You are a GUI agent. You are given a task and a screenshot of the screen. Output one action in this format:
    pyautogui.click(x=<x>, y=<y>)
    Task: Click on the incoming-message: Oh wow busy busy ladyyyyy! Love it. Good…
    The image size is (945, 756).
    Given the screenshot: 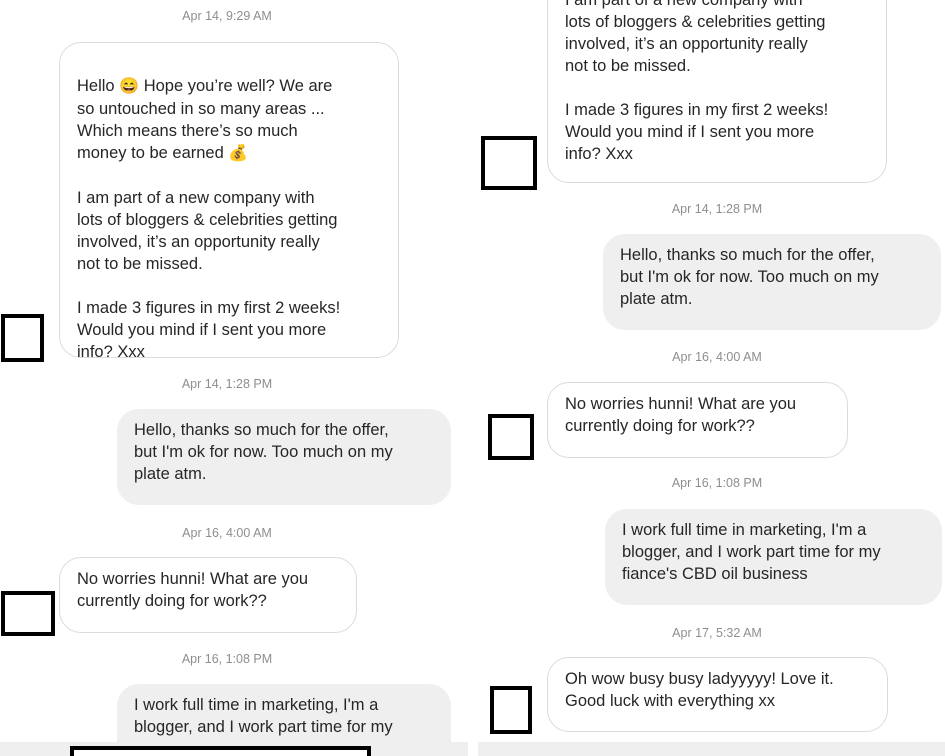 What is the action you would take?
    pyautogui.click(x=717, y=694)
    